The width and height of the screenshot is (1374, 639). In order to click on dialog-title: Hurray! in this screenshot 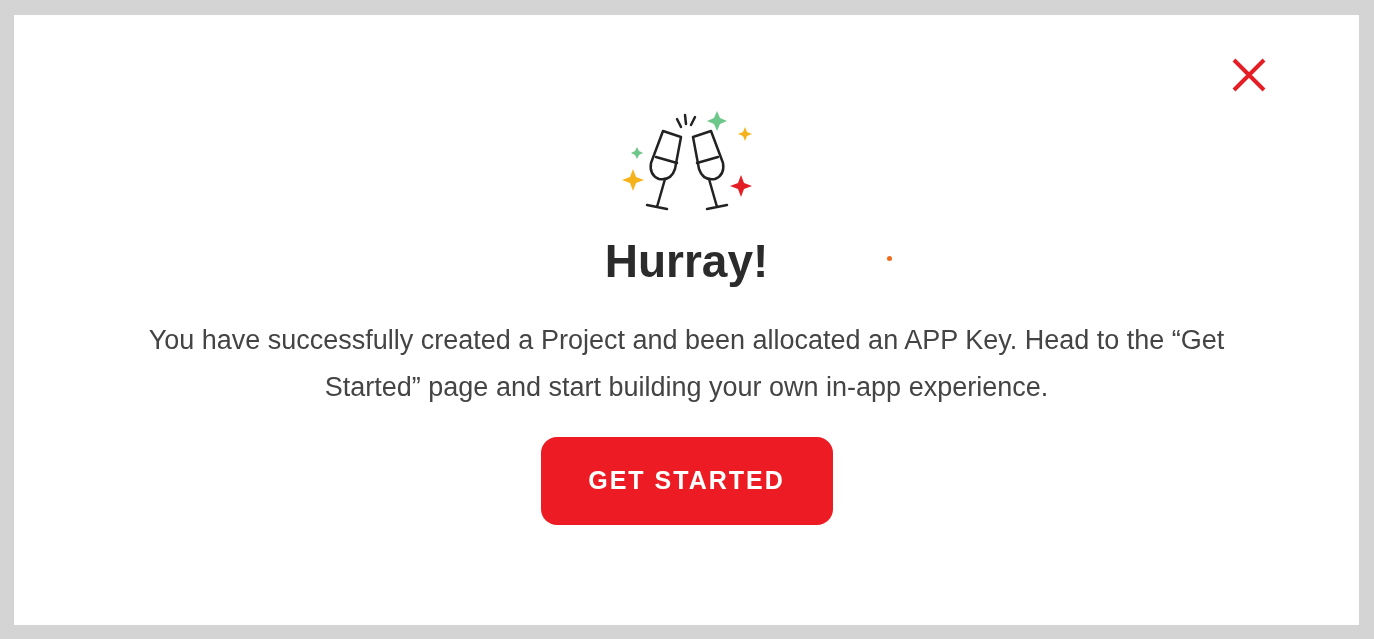, I will do `click(686, 261)`.